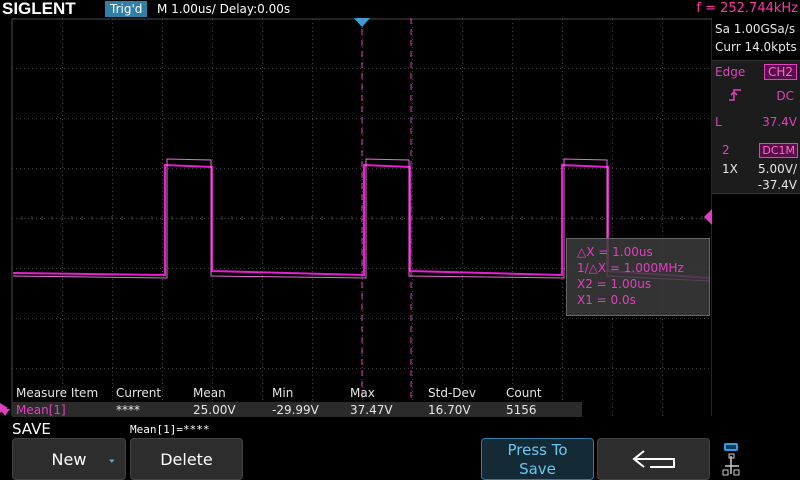 The image size is (800, 480). Describe the element at coordinates (41, 410) in the screenshot. I see `measure-item-name: Mean[1]` at that location.